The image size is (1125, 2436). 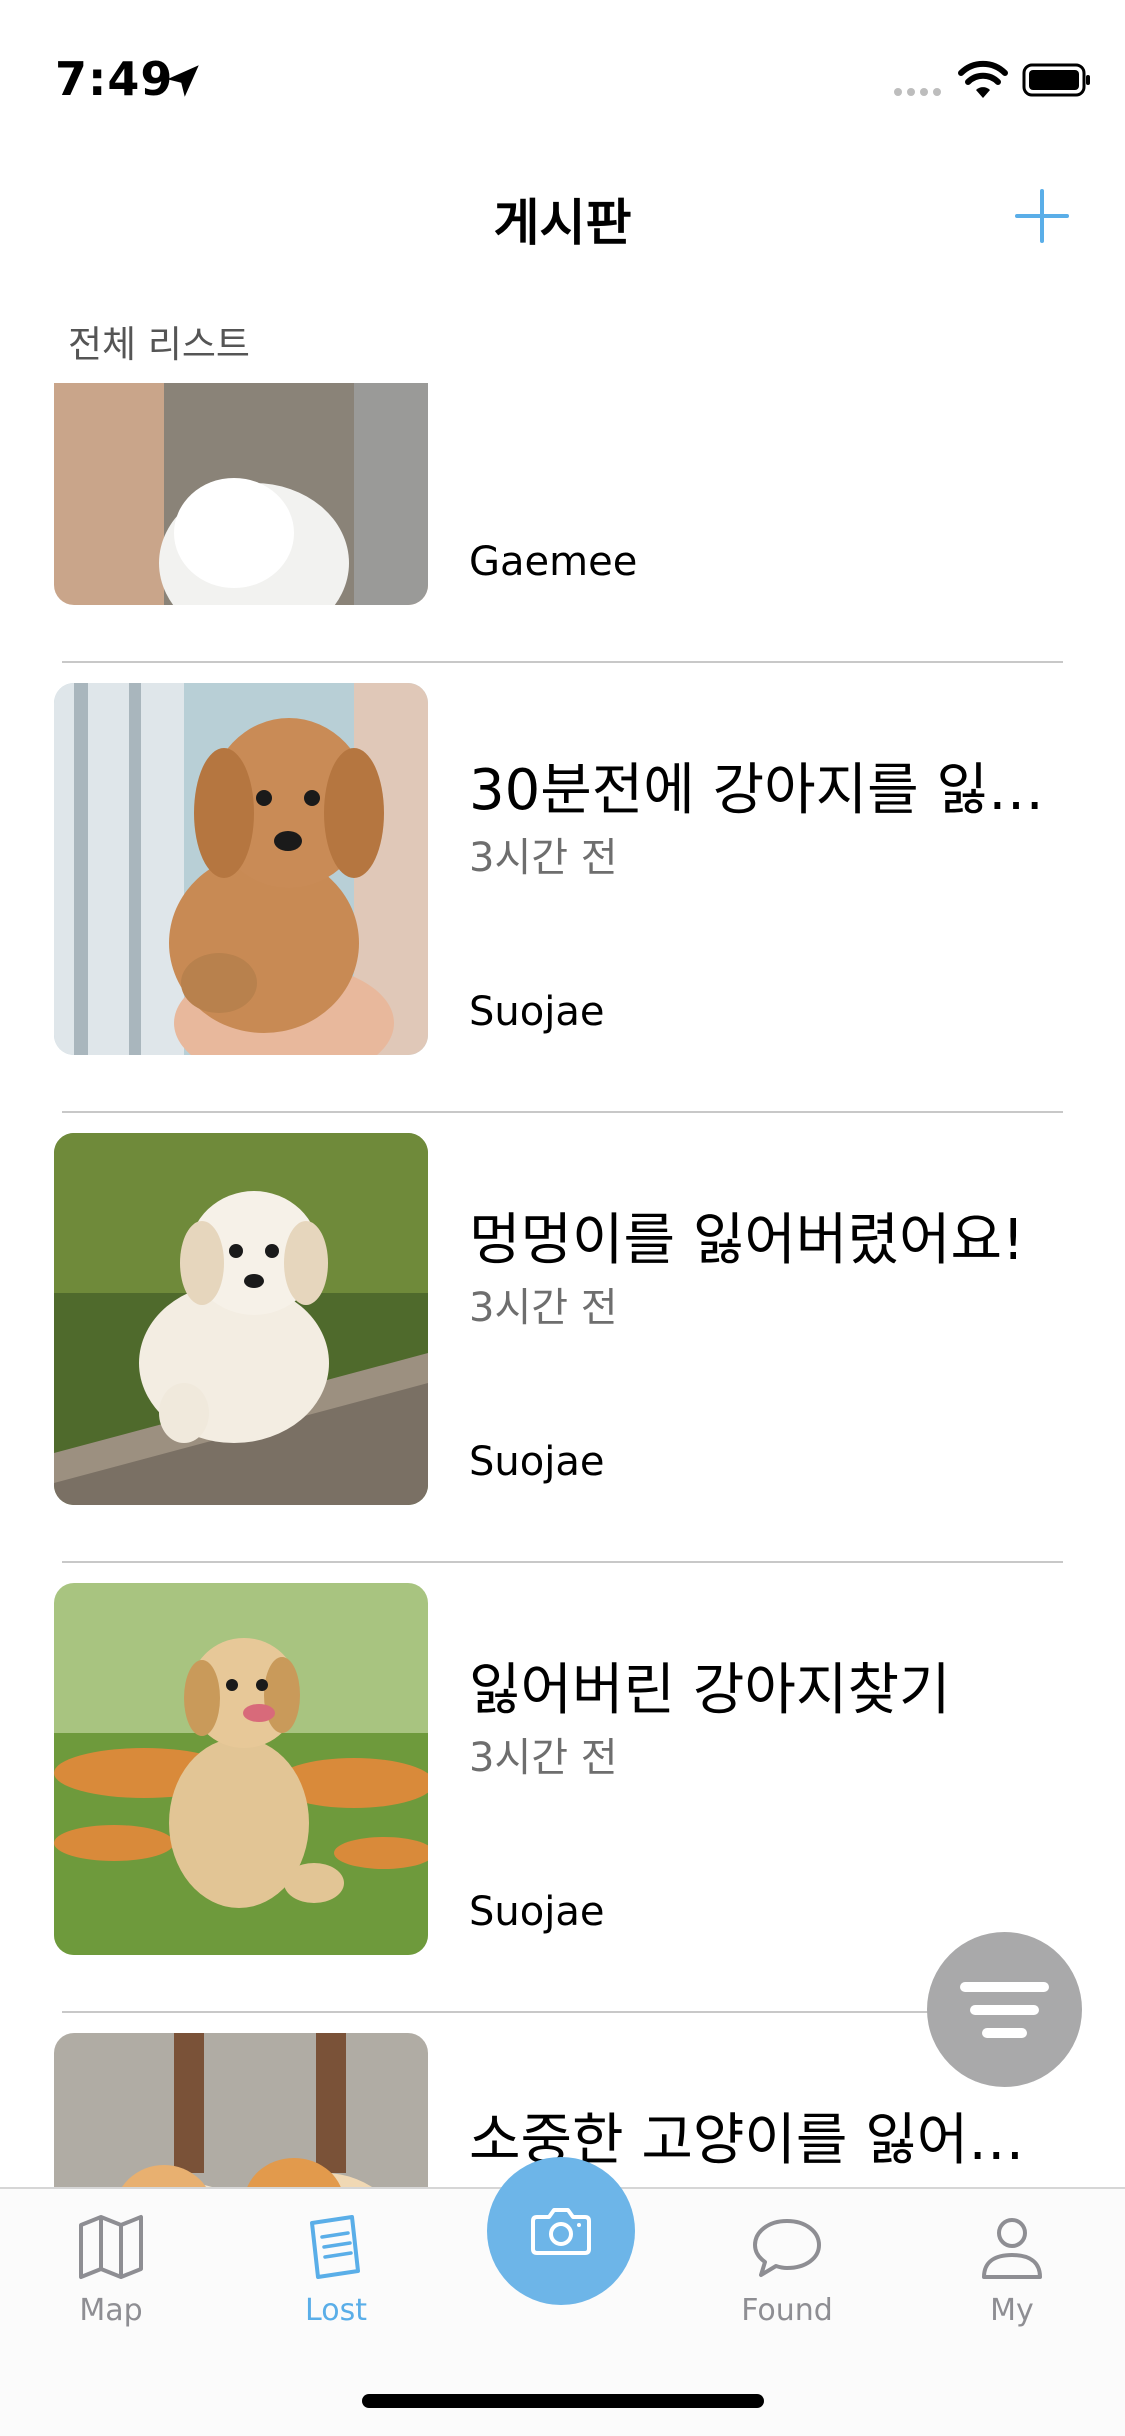 I want to click on camera-icon, so click(x=561, y=2231).